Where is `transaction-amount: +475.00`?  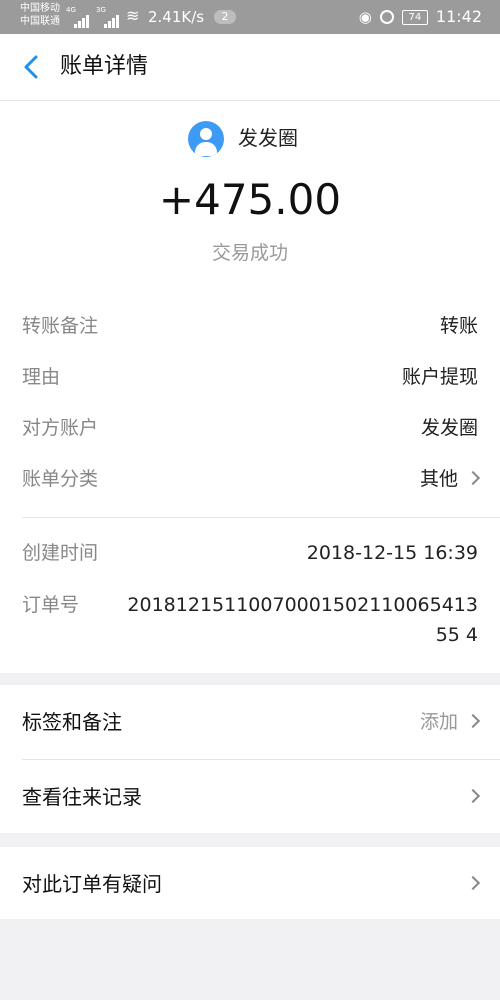
transaction-amount: +475.00 is located at coordinates (250, 199).